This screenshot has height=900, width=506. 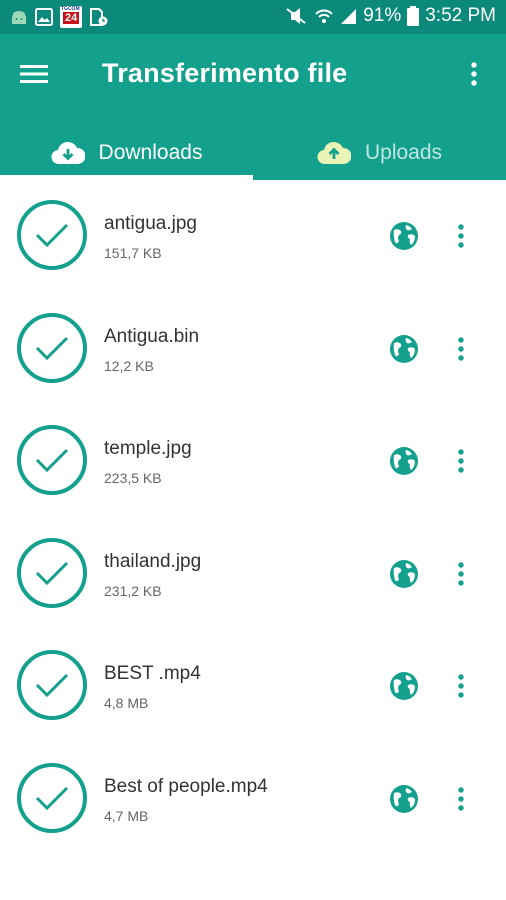 What do you see at coordinates (152, 336) in the screenshot?
I see `file-name: Antigua.bin` at bounding box center [152, 336].